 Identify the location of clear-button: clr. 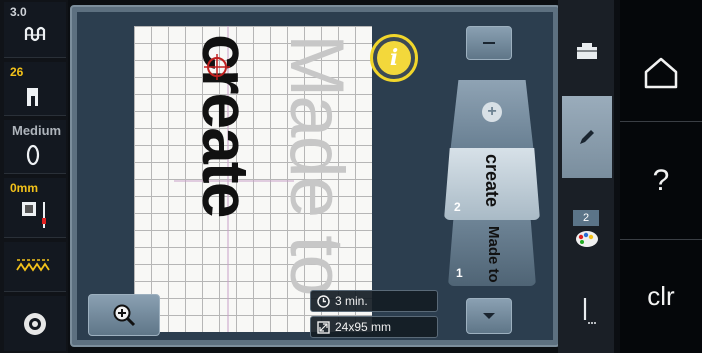
(661, 296).